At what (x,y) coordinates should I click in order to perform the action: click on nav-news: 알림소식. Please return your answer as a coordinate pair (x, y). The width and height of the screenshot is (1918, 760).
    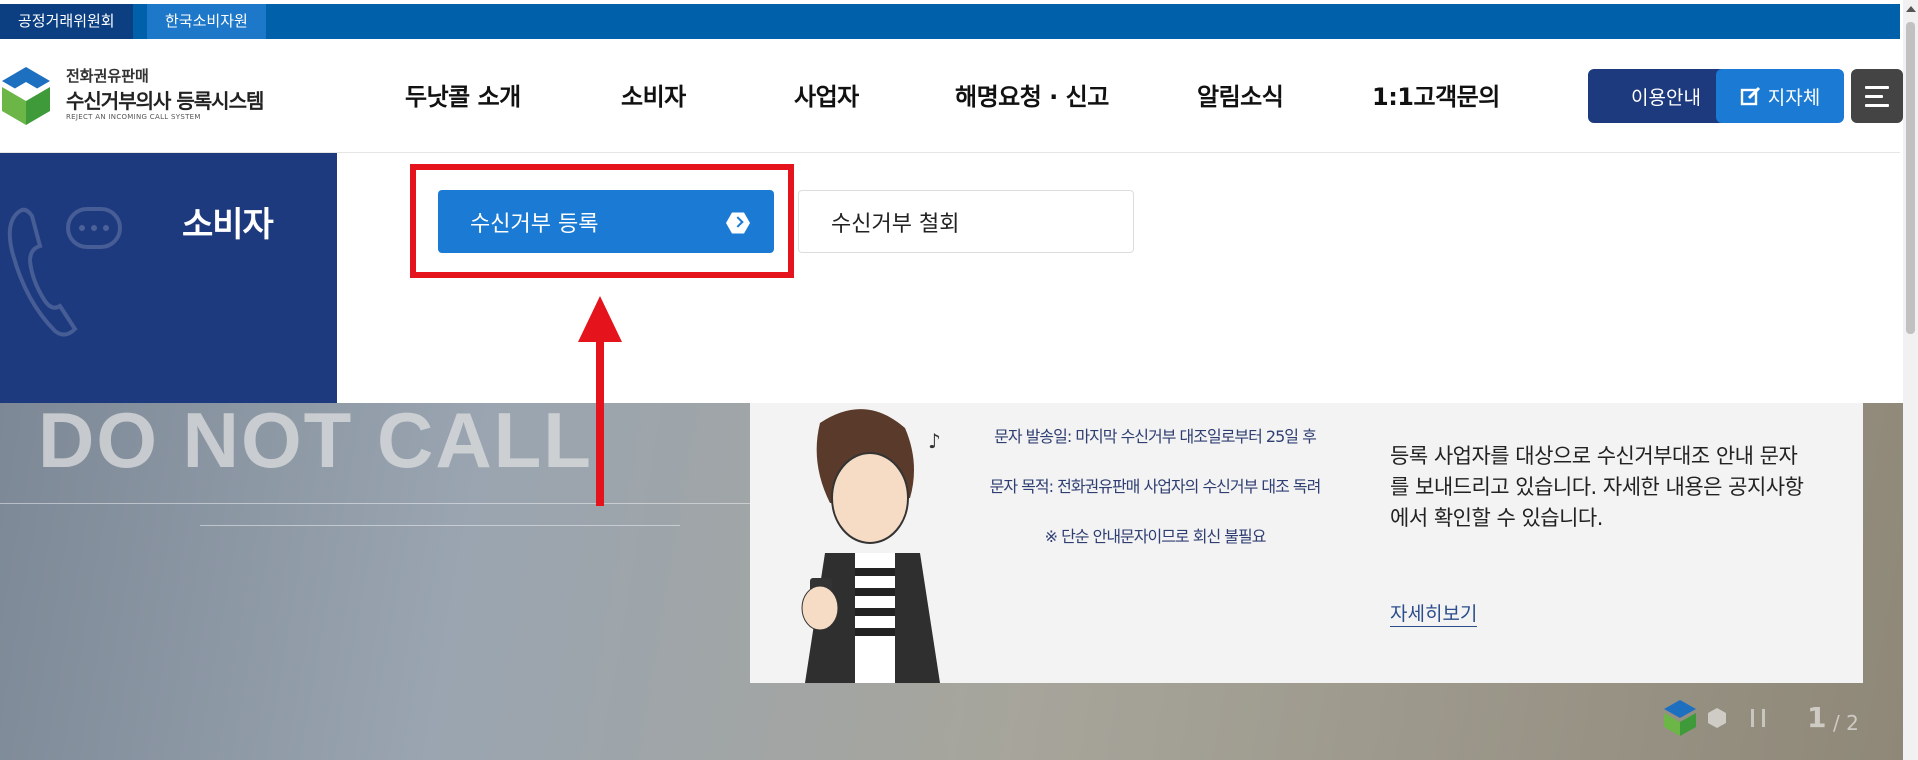
    Looking at the image, I should click on (1240, 94).